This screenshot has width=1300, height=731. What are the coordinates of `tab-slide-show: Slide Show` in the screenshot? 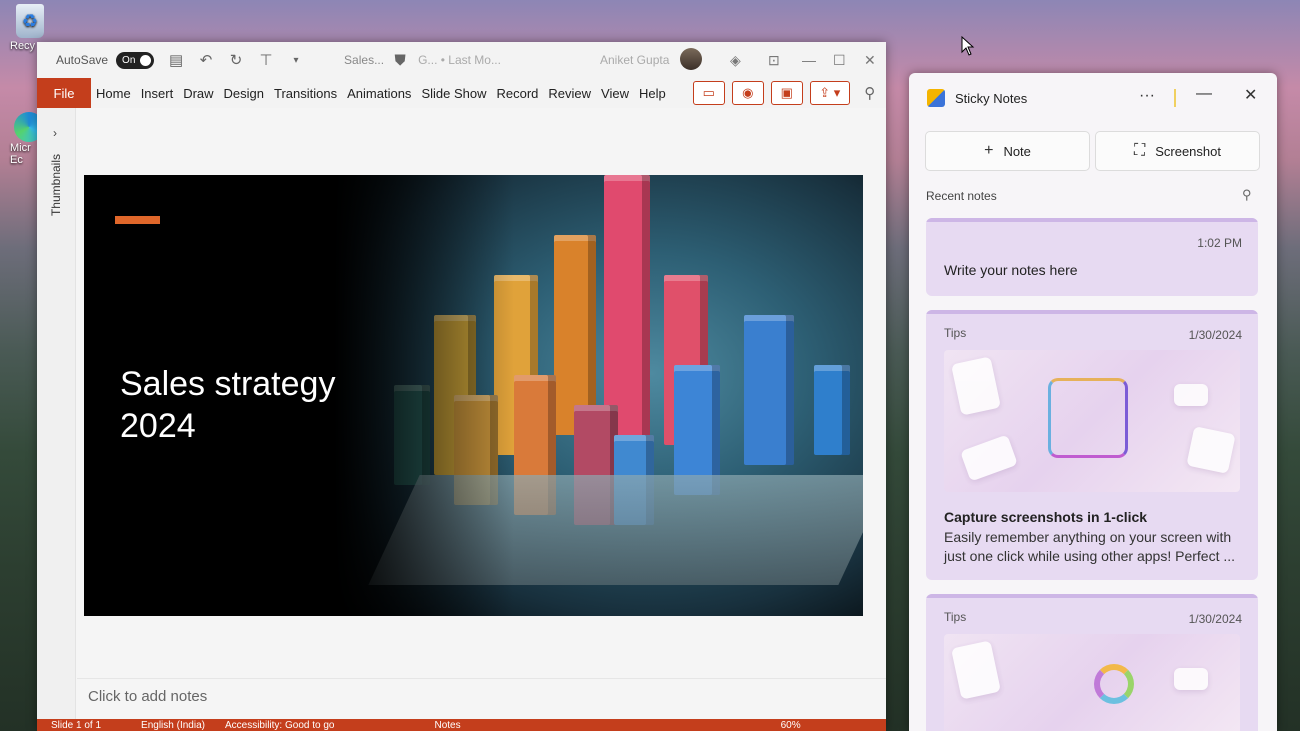 It's located at (453, 93).